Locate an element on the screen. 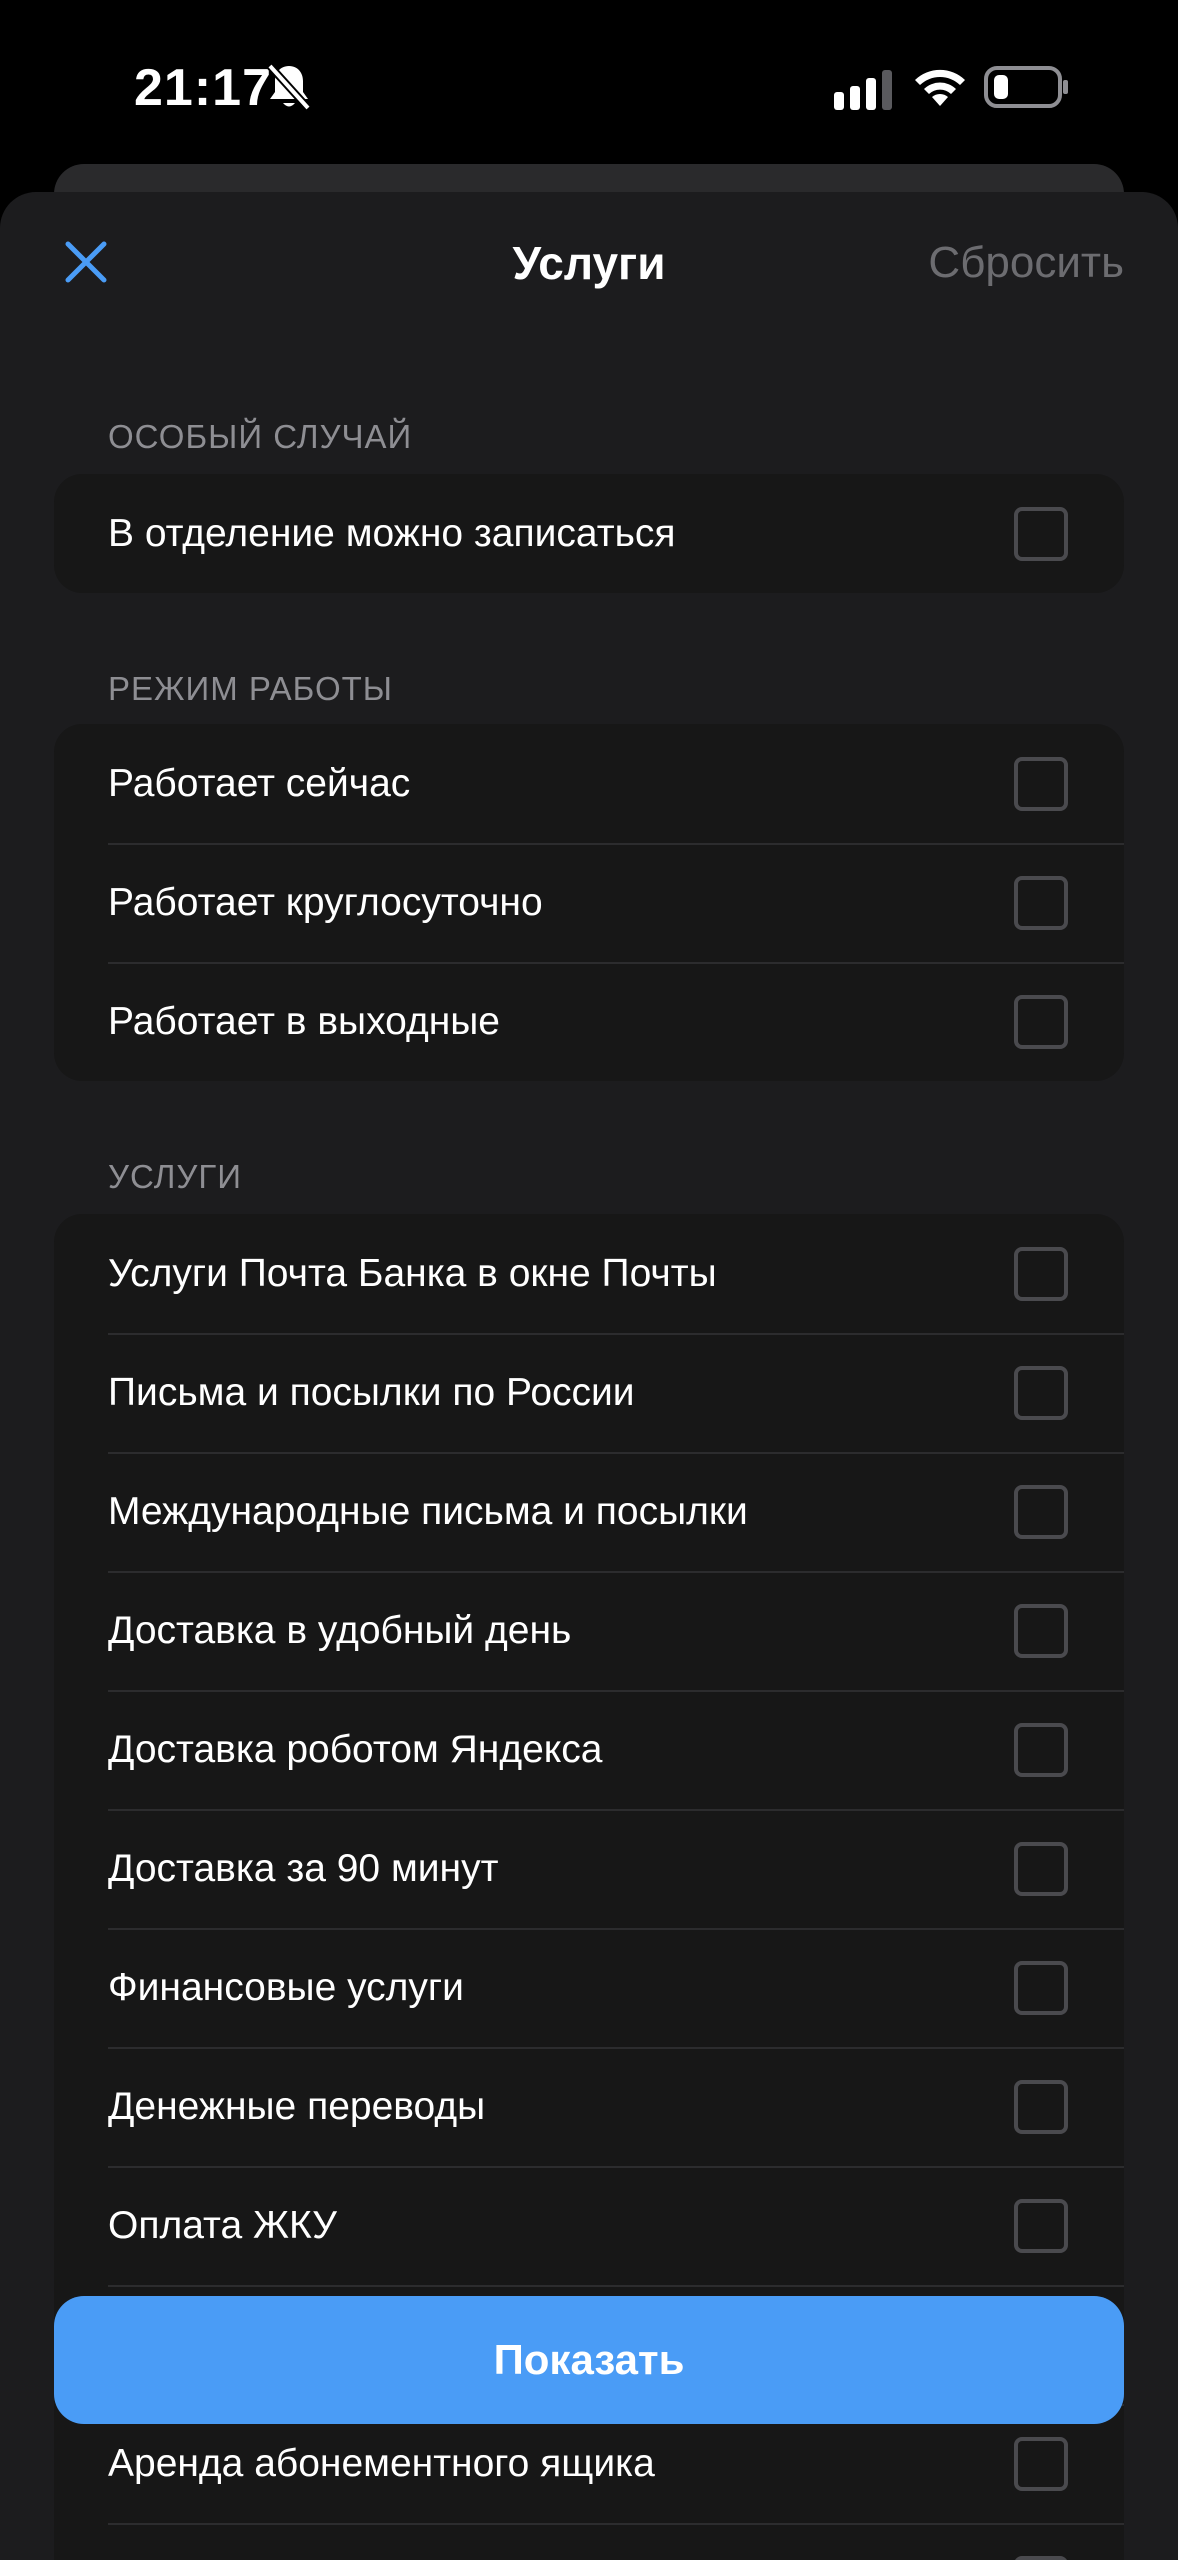  filter-row: Международные письма и посылки is located at coordinates (589, 1511).